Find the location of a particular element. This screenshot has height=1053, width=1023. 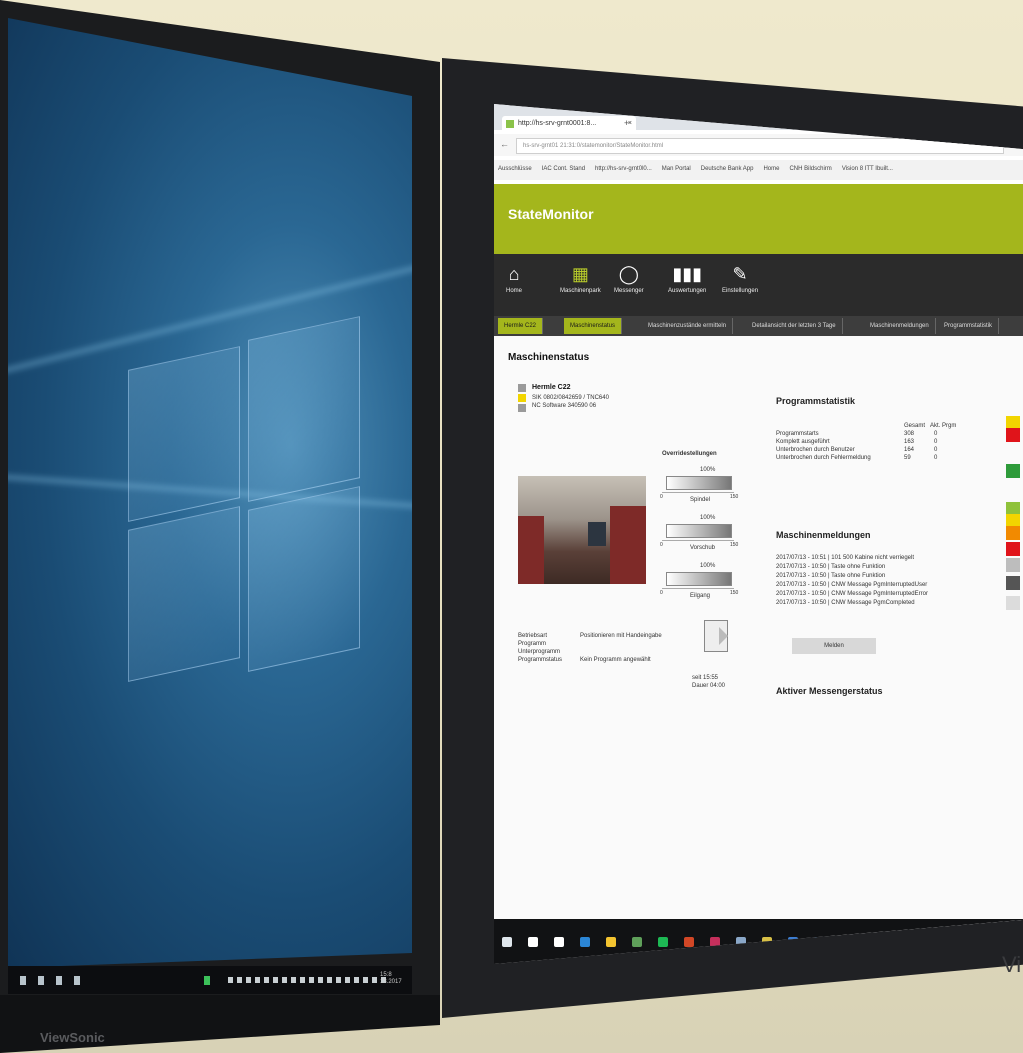

subtab: Maschinenmeldungen is located at coordinates (900, 326).